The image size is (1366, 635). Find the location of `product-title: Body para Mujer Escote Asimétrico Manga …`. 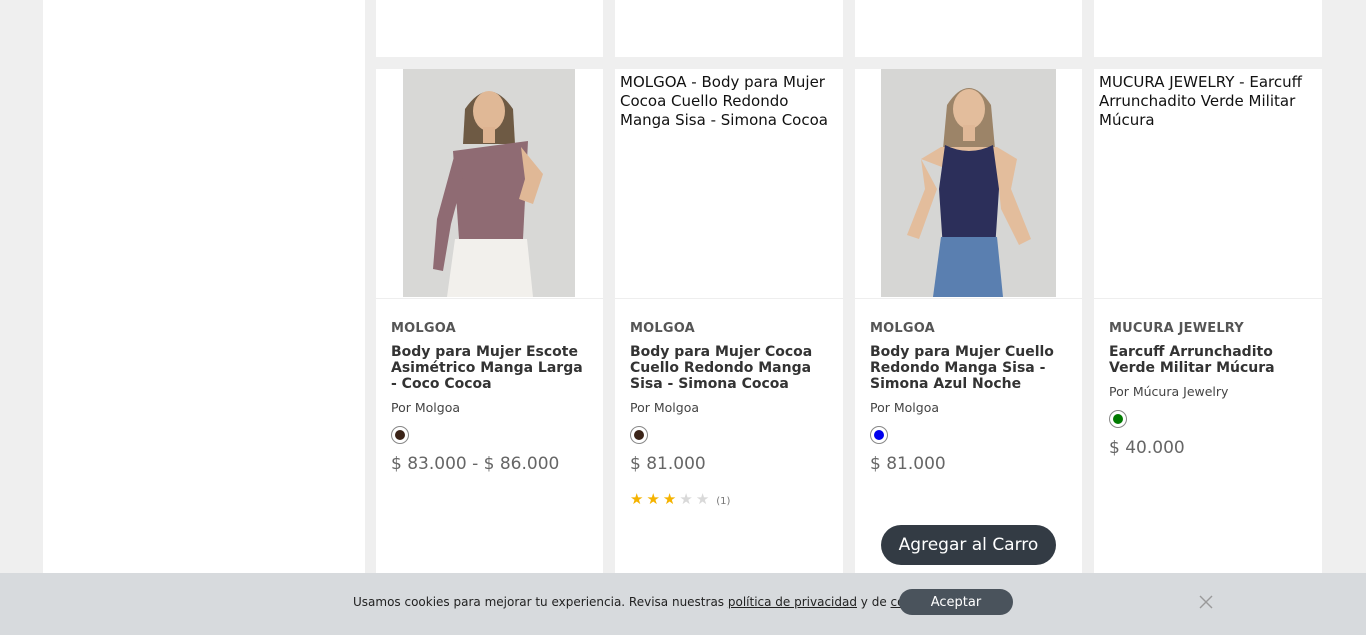

product-title: Body para Mujer Escote Asimétrico Manga … is located at coordinates (492, 368).